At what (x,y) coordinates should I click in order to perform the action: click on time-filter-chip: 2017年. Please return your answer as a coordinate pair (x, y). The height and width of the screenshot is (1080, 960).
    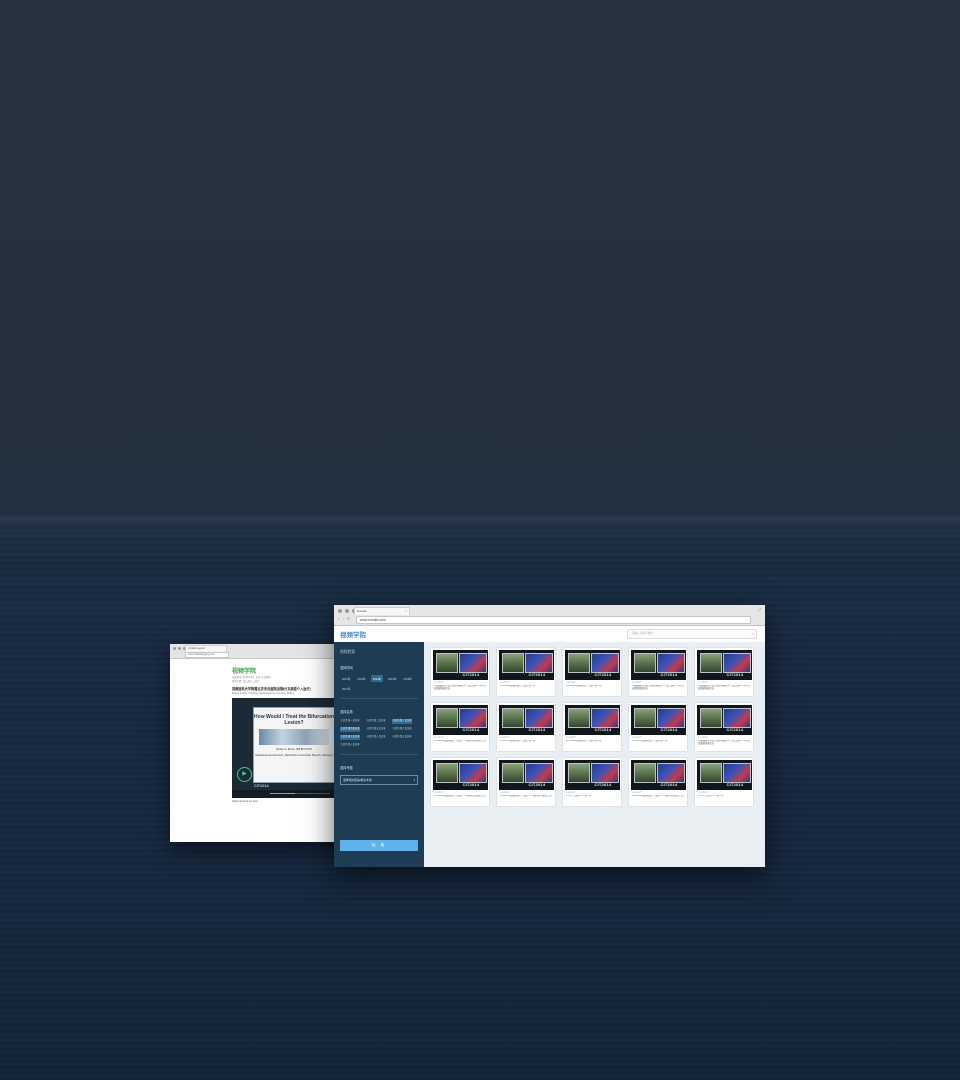
    Looking at the image, I should click on (346, 688).